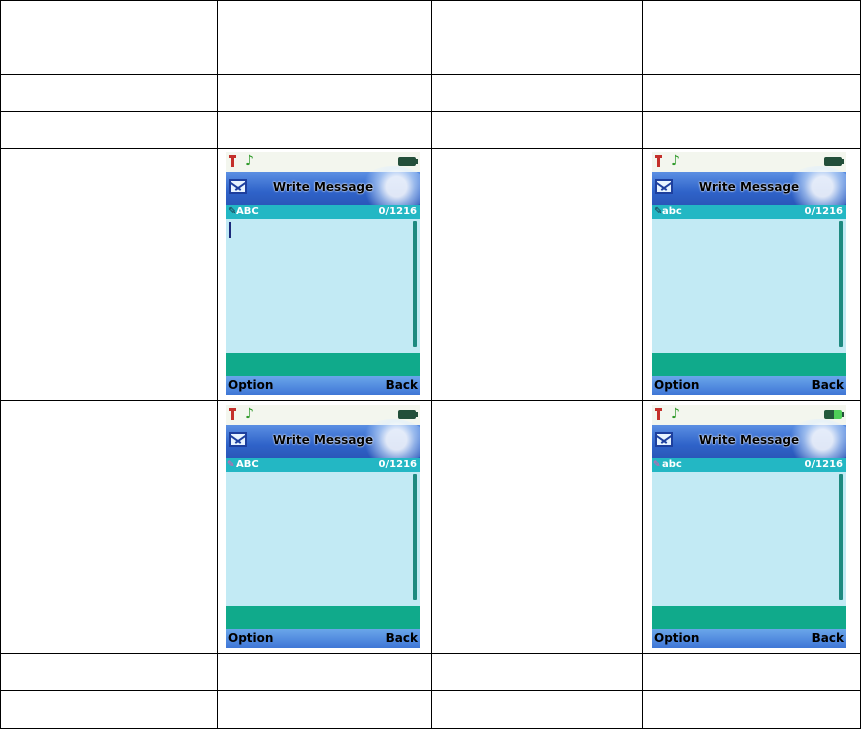  What do you see at coordinates (230, 230) in the screenshot?
I see `text-cursor` at bounding box center [230, 230].